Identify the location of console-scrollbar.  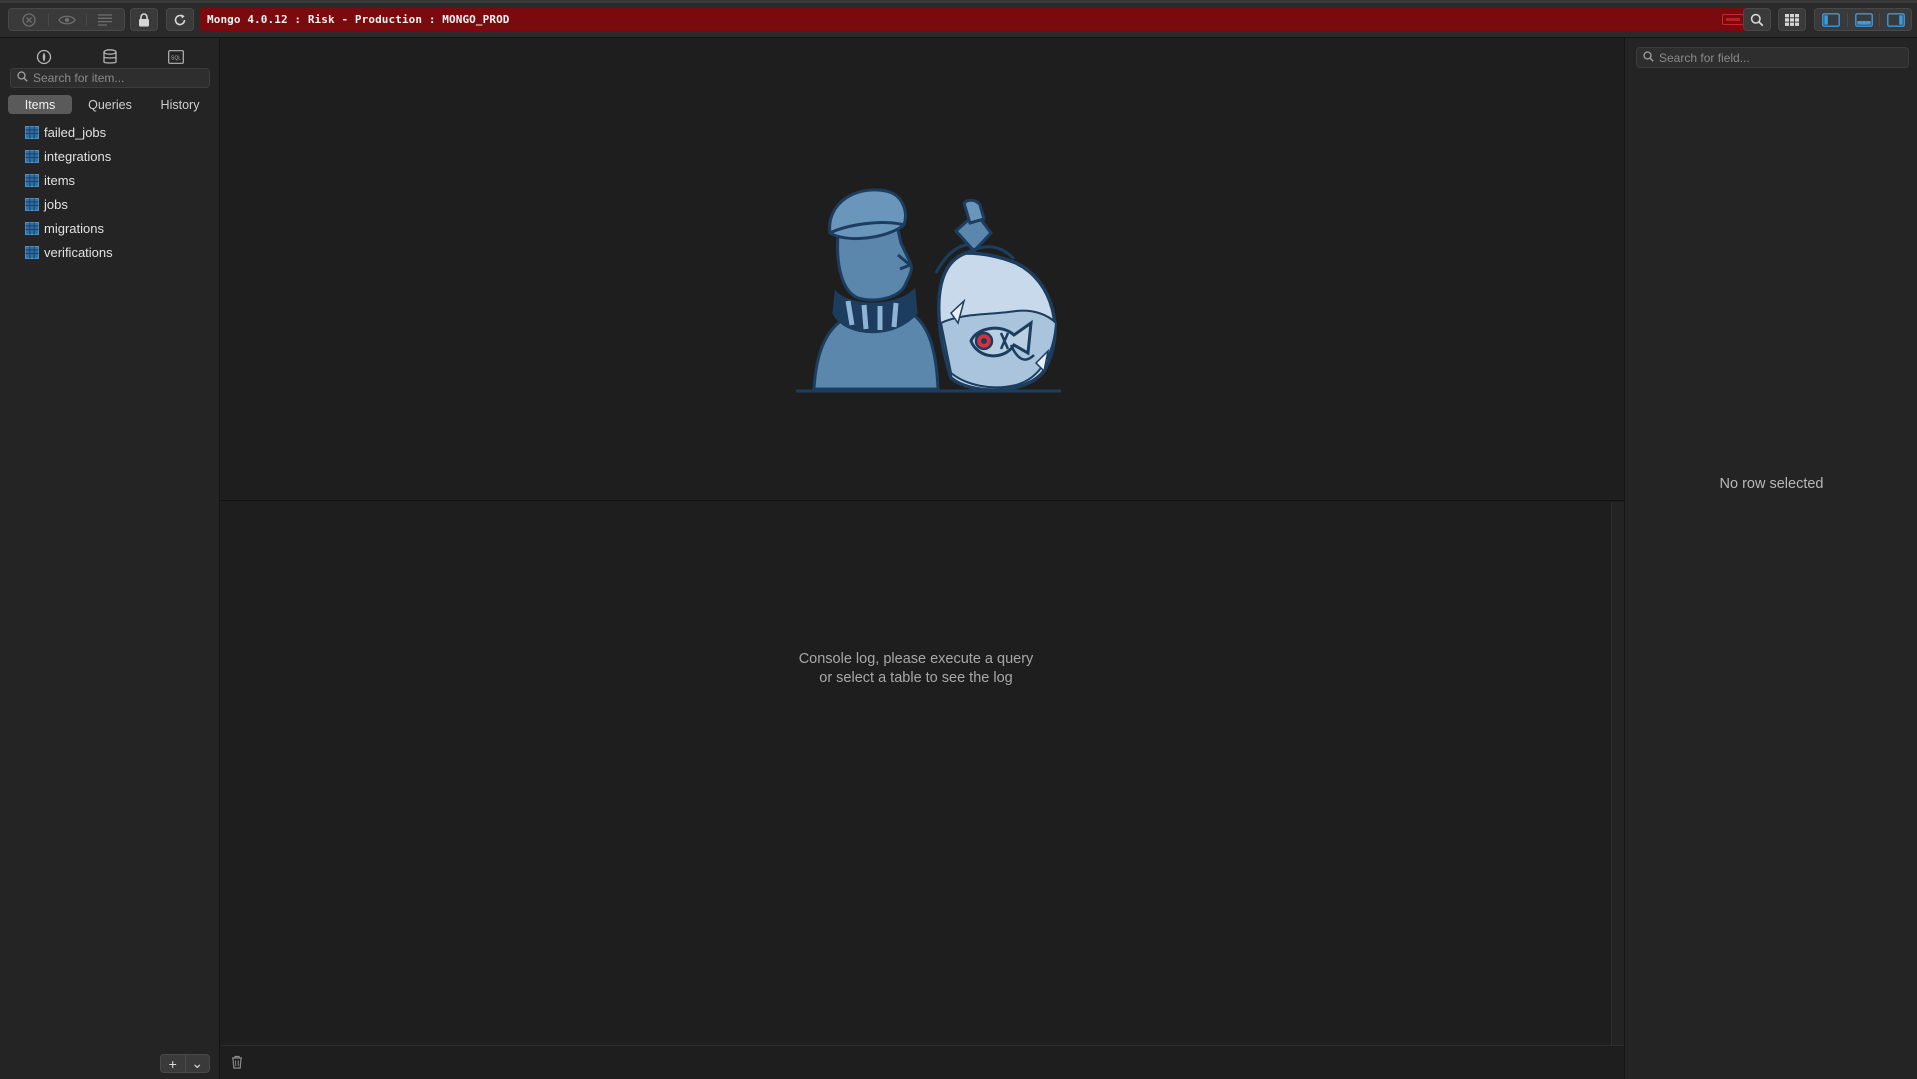
(1617, 773).